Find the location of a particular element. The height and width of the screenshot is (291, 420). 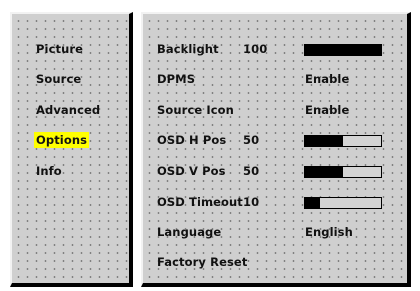

backlight-slider is located at coordinates (343, 50).